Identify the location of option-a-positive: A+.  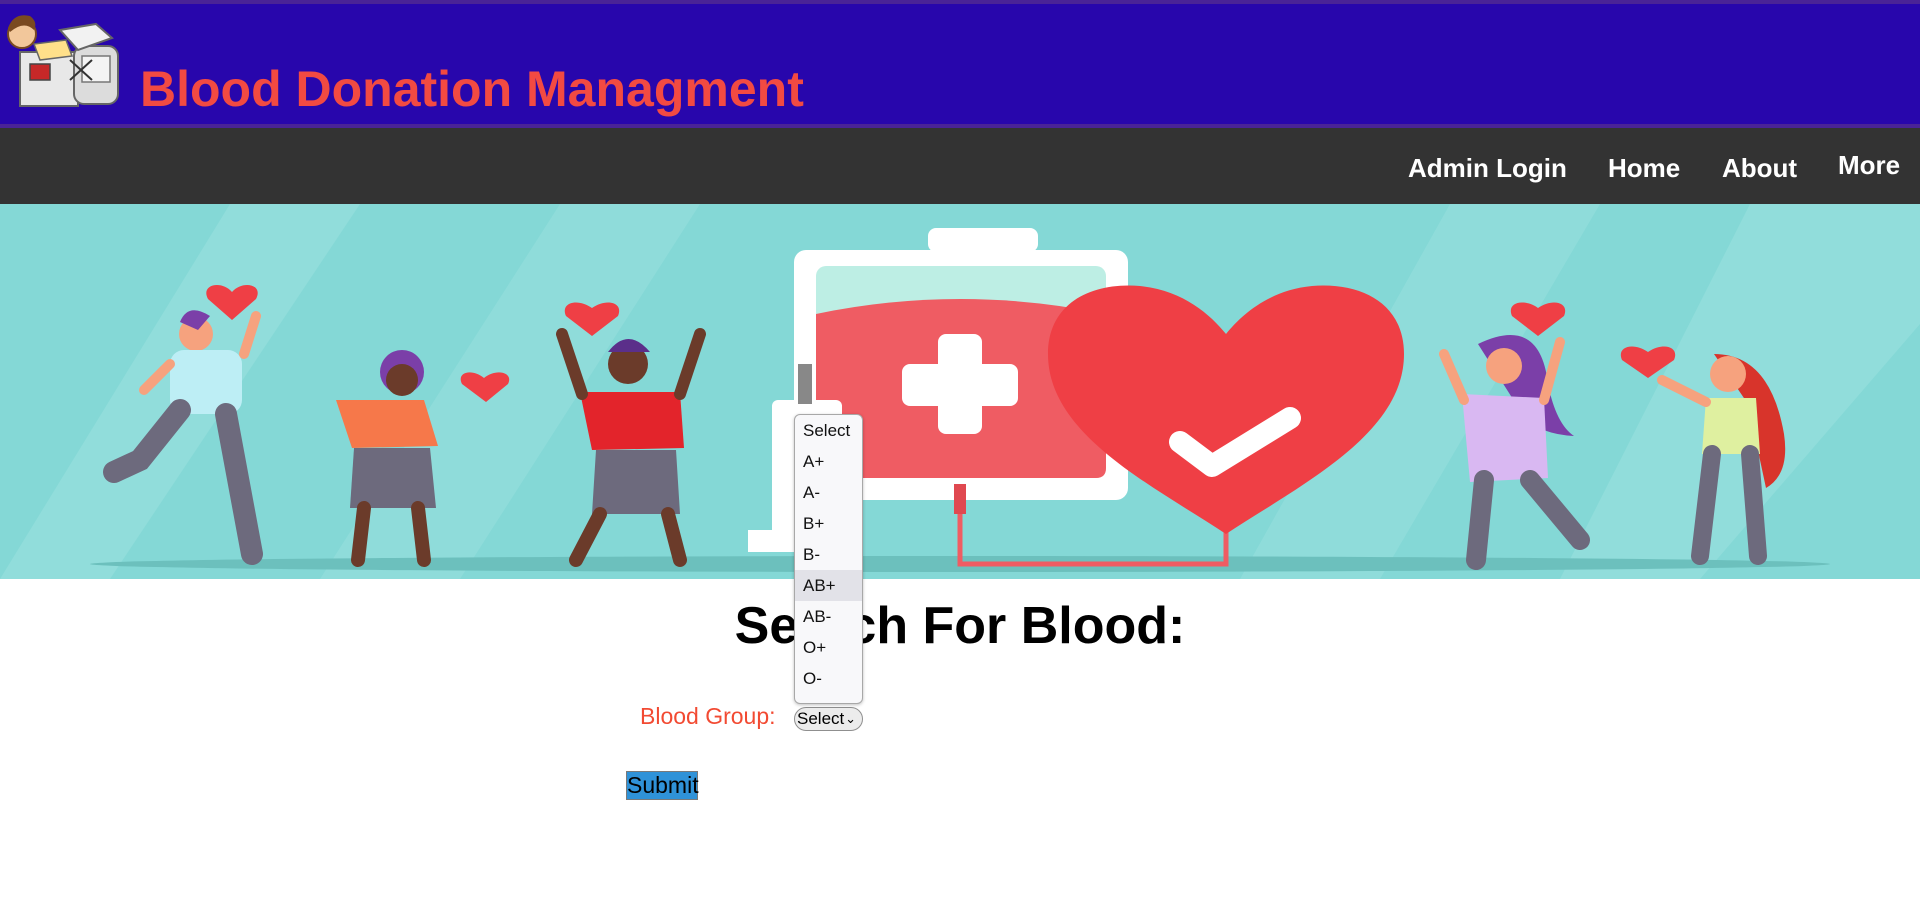
(828, 461).